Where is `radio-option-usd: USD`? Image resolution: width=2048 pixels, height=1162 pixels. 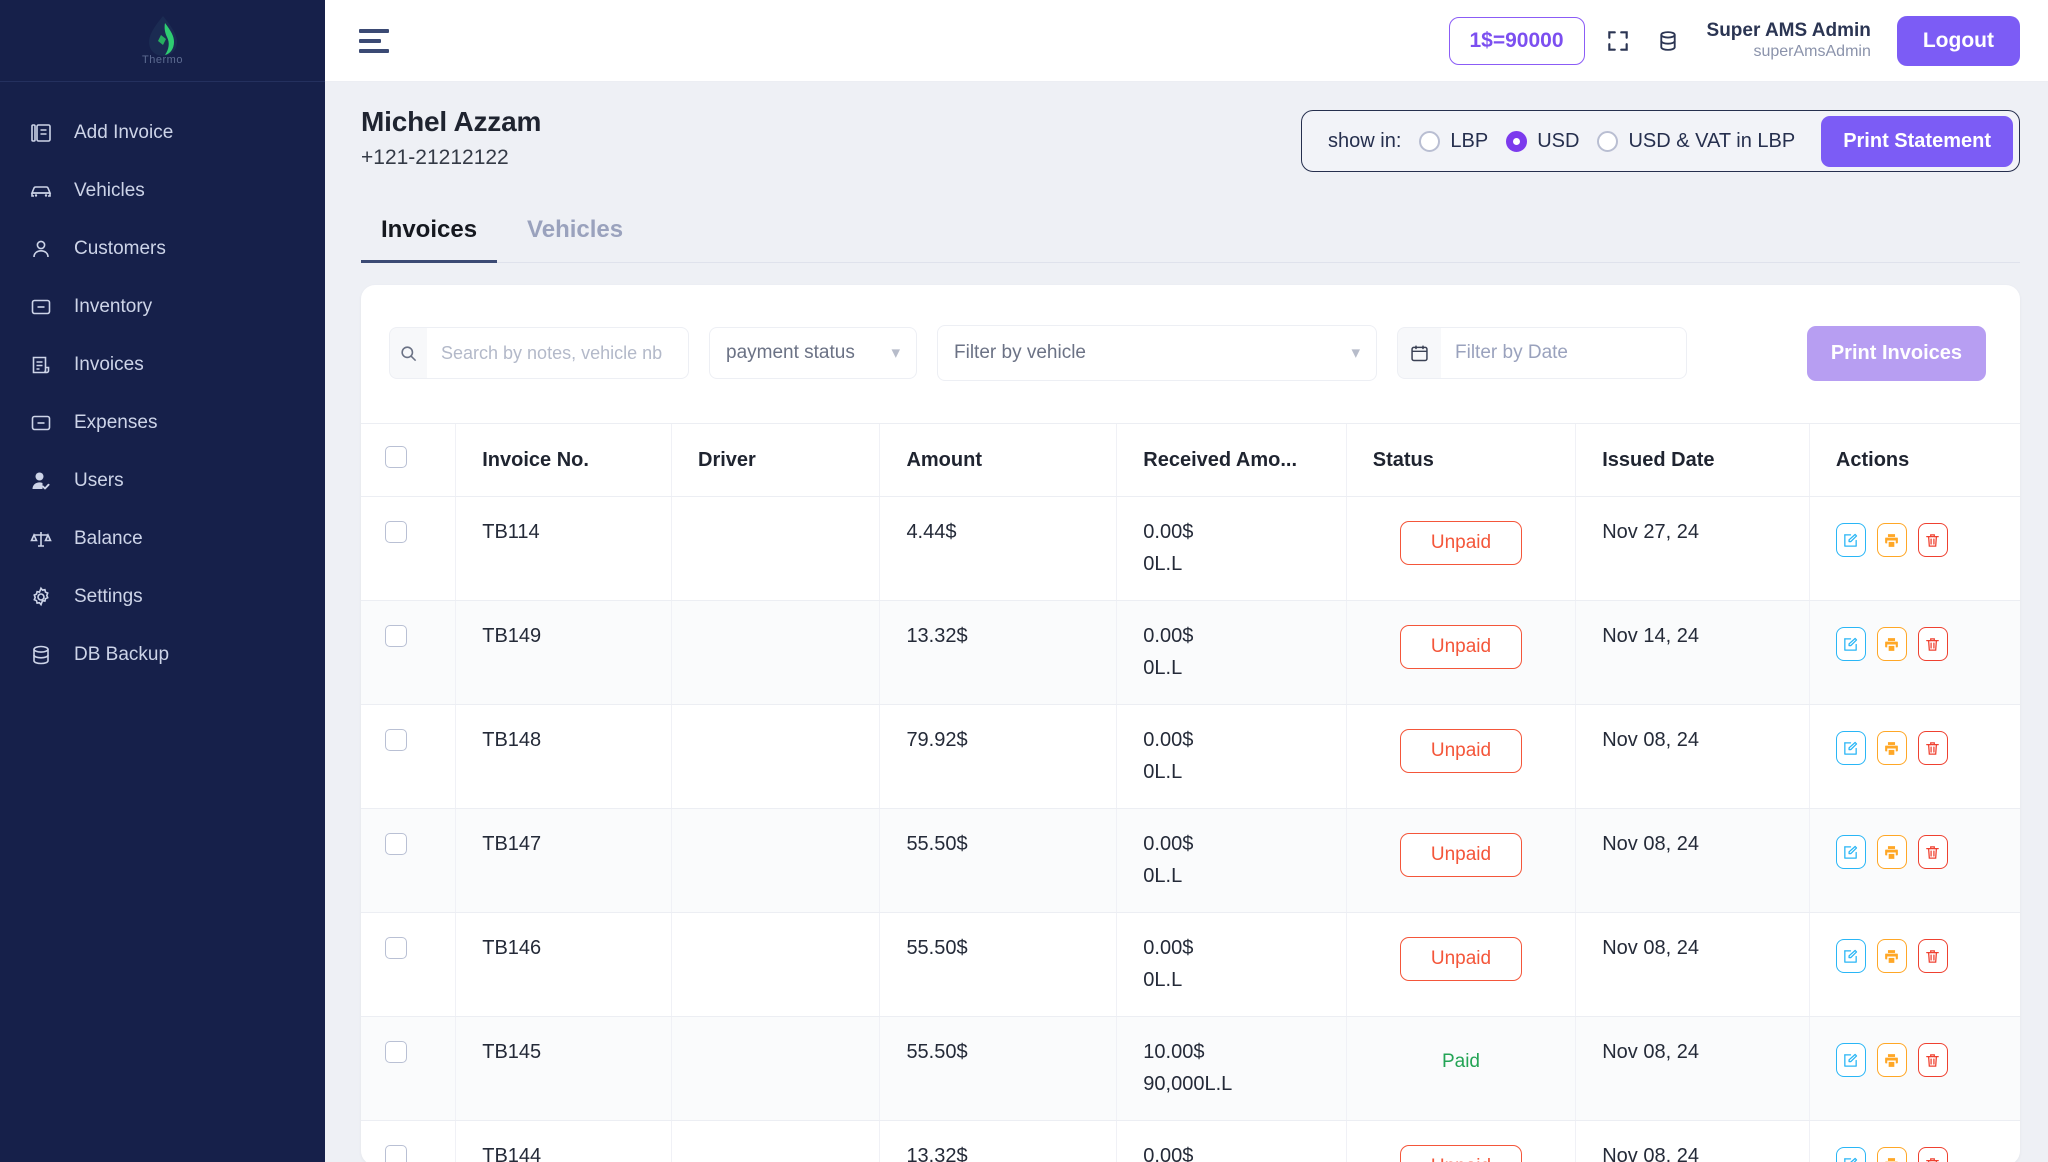 radio-option-usd: USD is located at coordinates (1542, 141).